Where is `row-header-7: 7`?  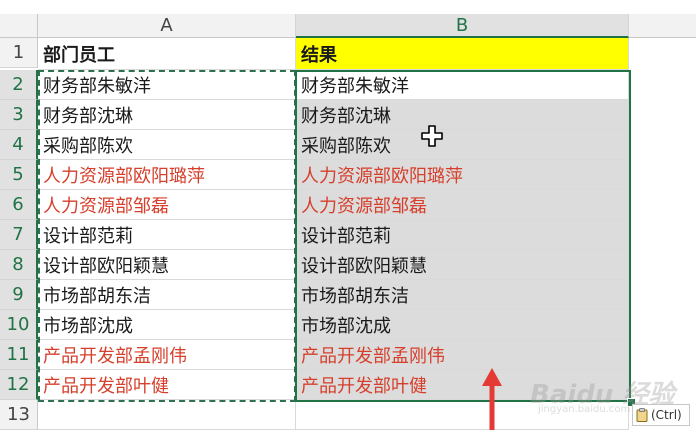
row-header-7: 7 is located at coordinates (19, 235).